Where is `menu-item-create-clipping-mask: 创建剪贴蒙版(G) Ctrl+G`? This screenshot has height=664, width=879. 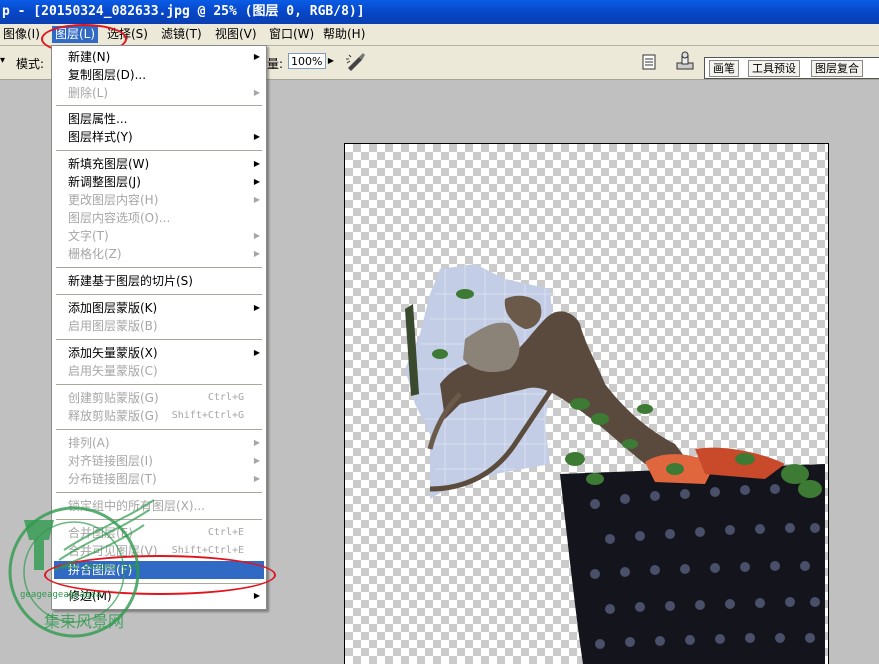 menu-item-create-clipping-mask: 创建剪贴蒙版(G) Ctrl+G is located at coordinates (156, 398).